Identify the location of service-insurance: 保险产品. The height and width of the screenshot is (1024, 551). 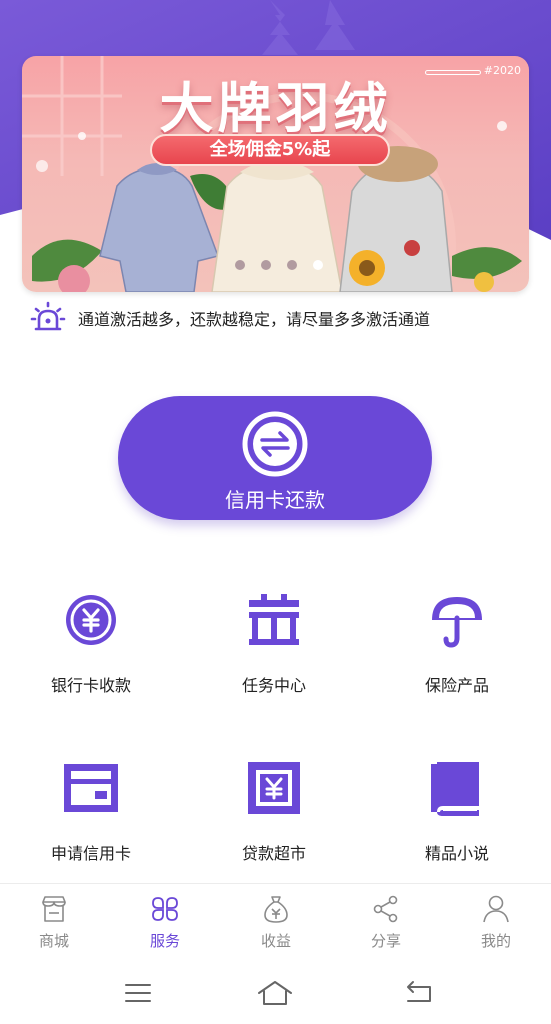
(457, 643).